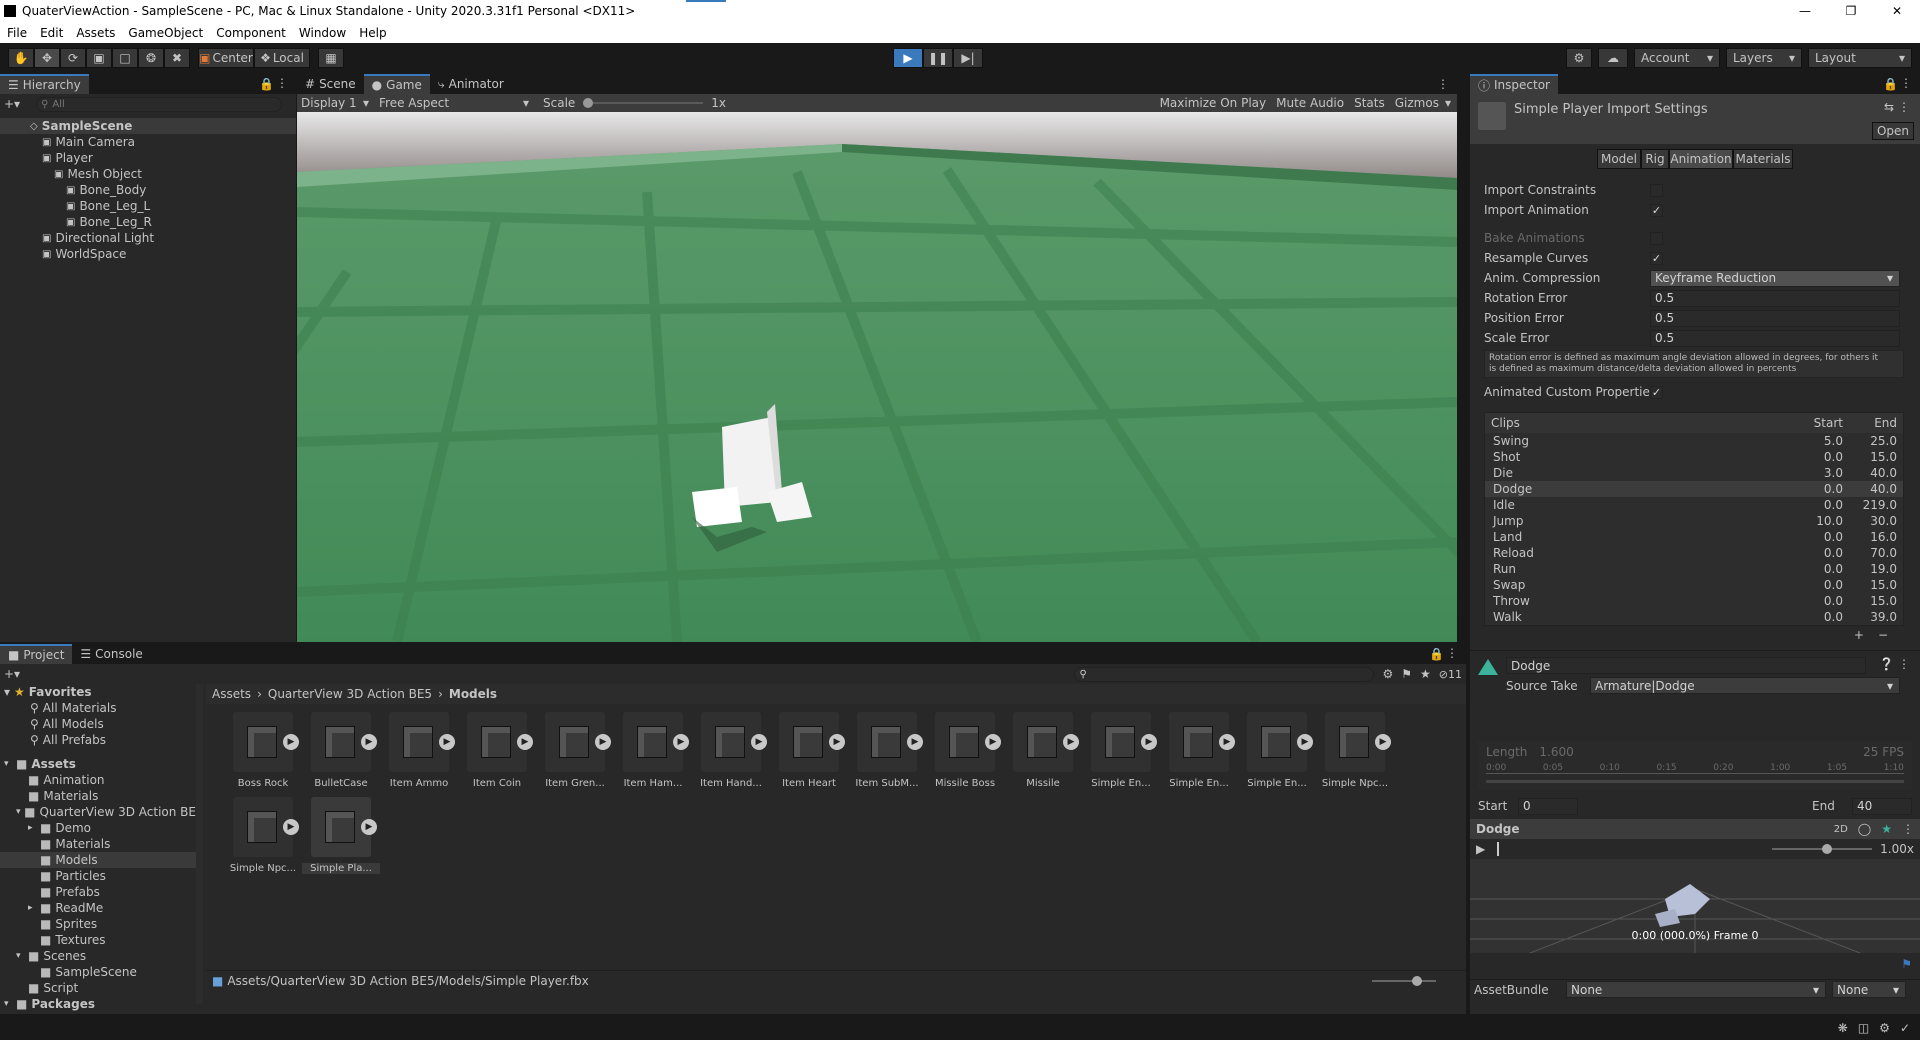 The width and height of the screenshot is (1920, 1040). I want to click on clip-row: Run 0.0 19.0, so click(1694, 569).